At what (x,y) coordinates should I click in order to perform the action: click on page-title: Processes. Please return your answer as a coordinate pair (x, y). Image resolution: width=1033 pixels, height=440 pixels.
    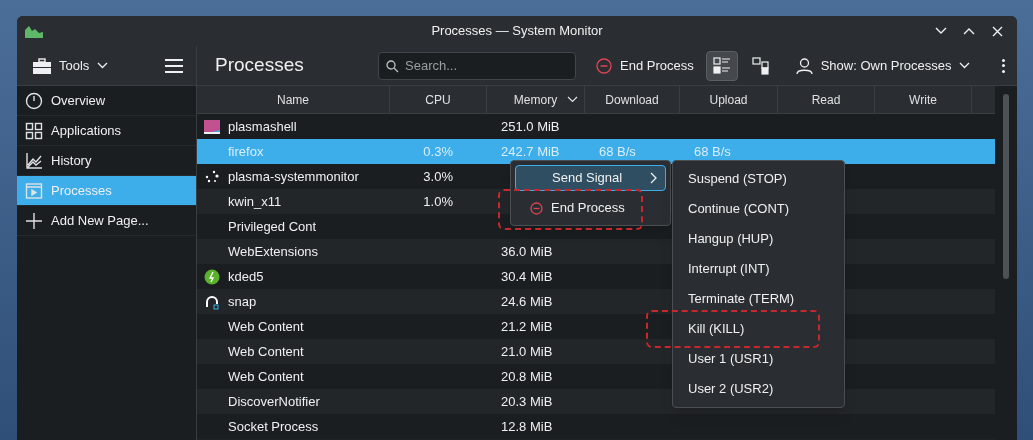
    Looking at the image, I should click on (260, 65).